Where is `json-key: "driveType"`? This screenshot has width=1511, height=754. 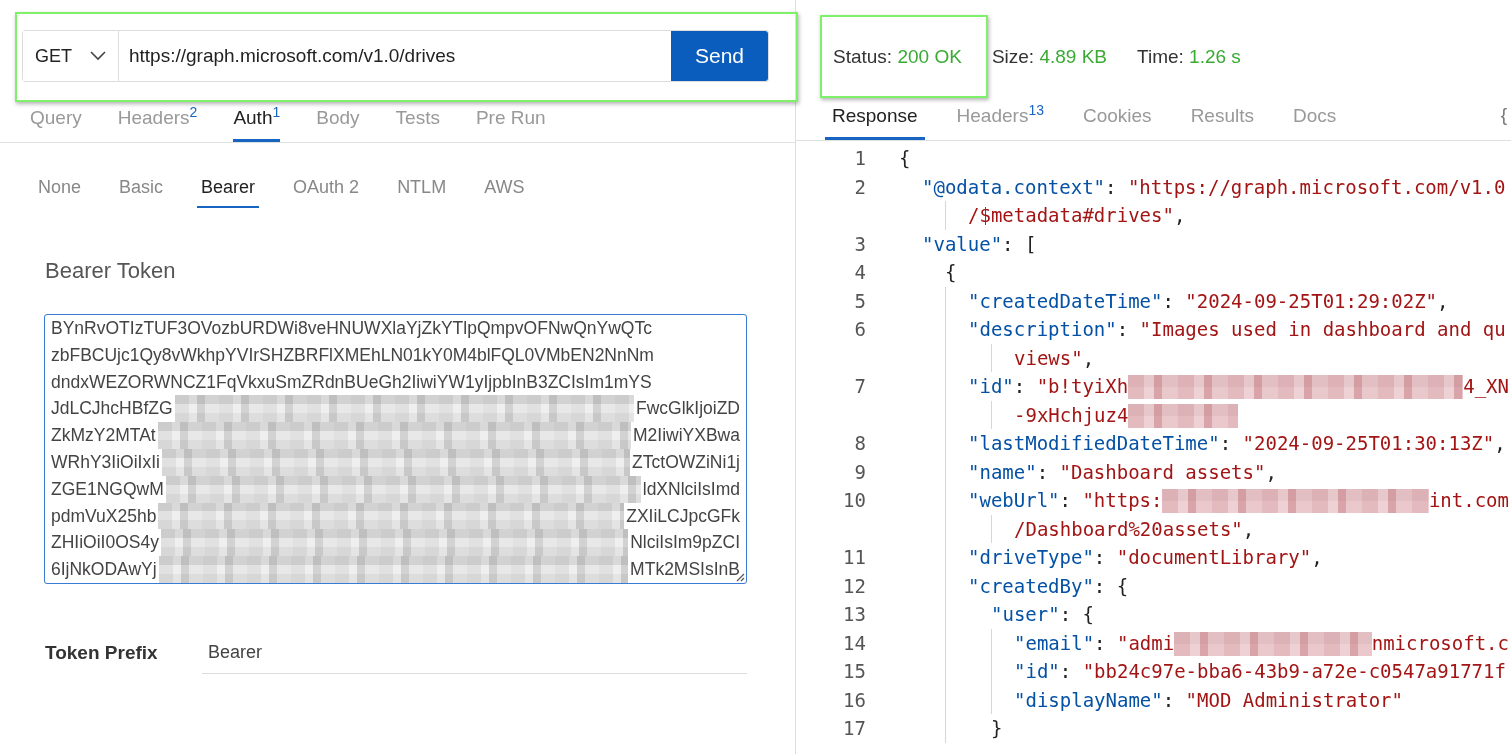 json-key: "driveType" is located at coordinates (1031, 557).